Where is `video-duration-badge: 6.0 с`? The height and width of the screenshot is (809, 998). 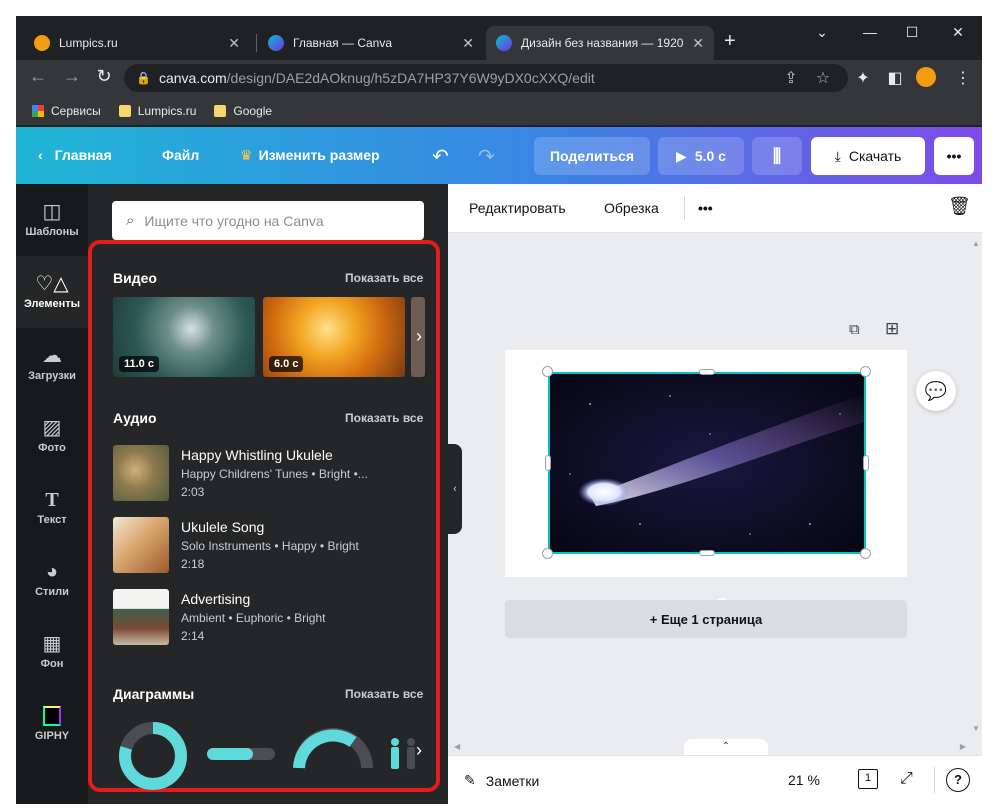
video-duration-badge: 6.0 с is located at coordinates (286, 364).